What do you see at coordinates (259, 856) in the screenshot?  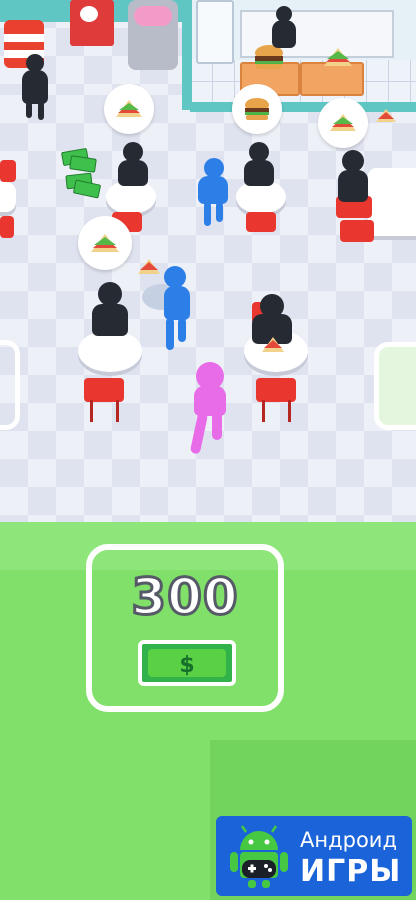 I see `android-robot-gamepad-icon` at bounding box center [259, 856].